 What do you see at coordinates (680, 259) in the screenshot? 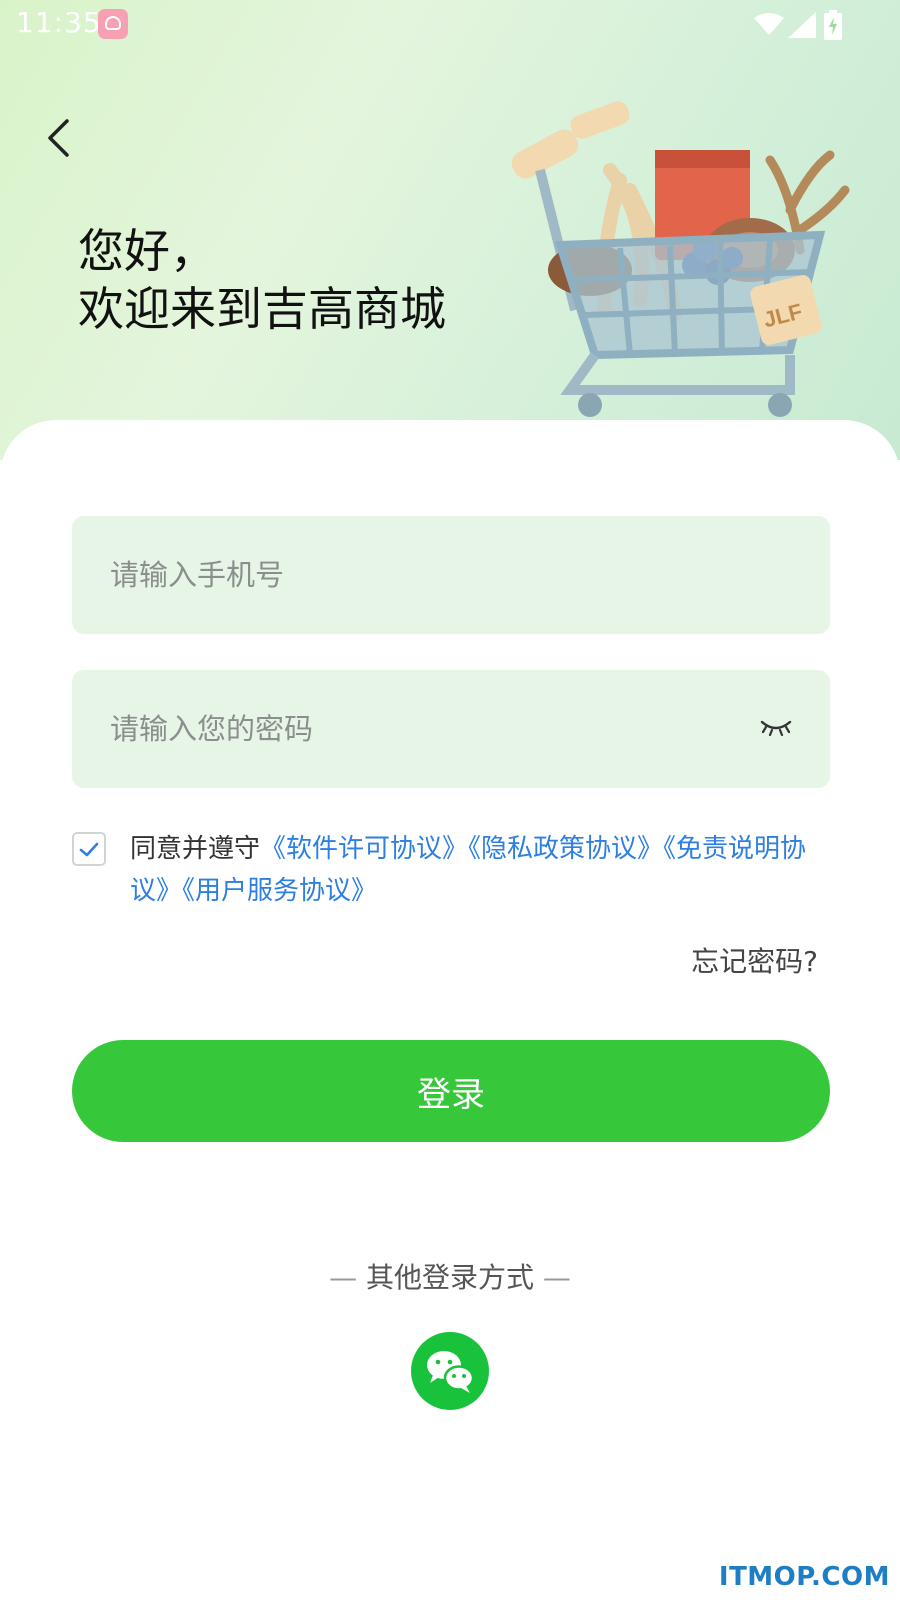
I see `shopping-cart-illustration: JLF` at bounding box center [680, 259].